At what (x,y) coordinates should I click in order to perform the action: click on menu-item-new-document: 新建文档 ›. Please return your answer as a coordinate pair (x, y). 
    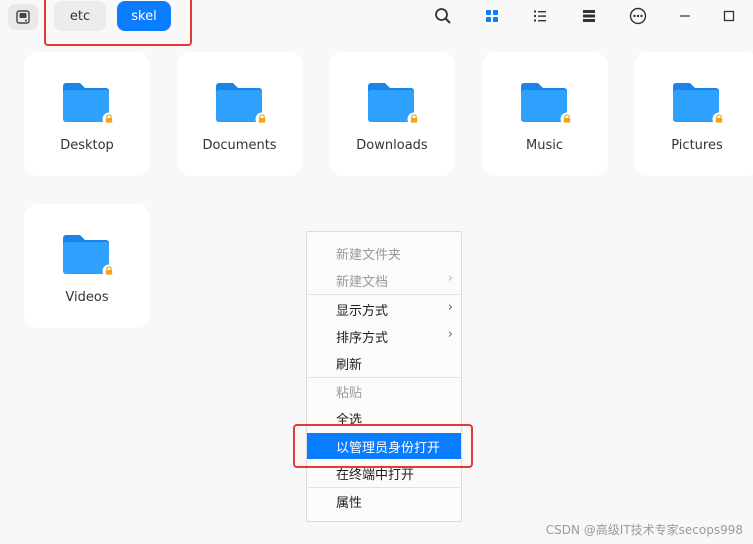
    Looking at the image, I should click on (384, 280).